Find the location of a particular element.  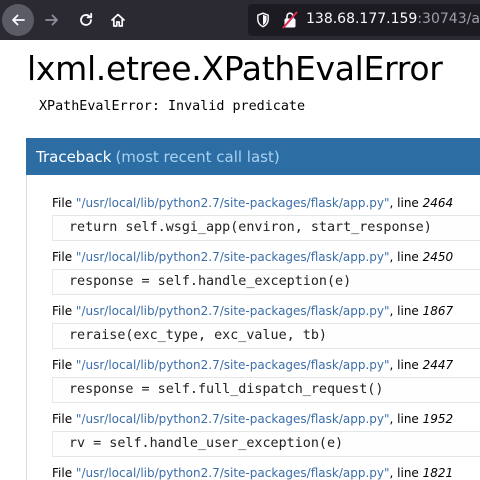

arrow-right-icon is located at coordinates (51, 20).